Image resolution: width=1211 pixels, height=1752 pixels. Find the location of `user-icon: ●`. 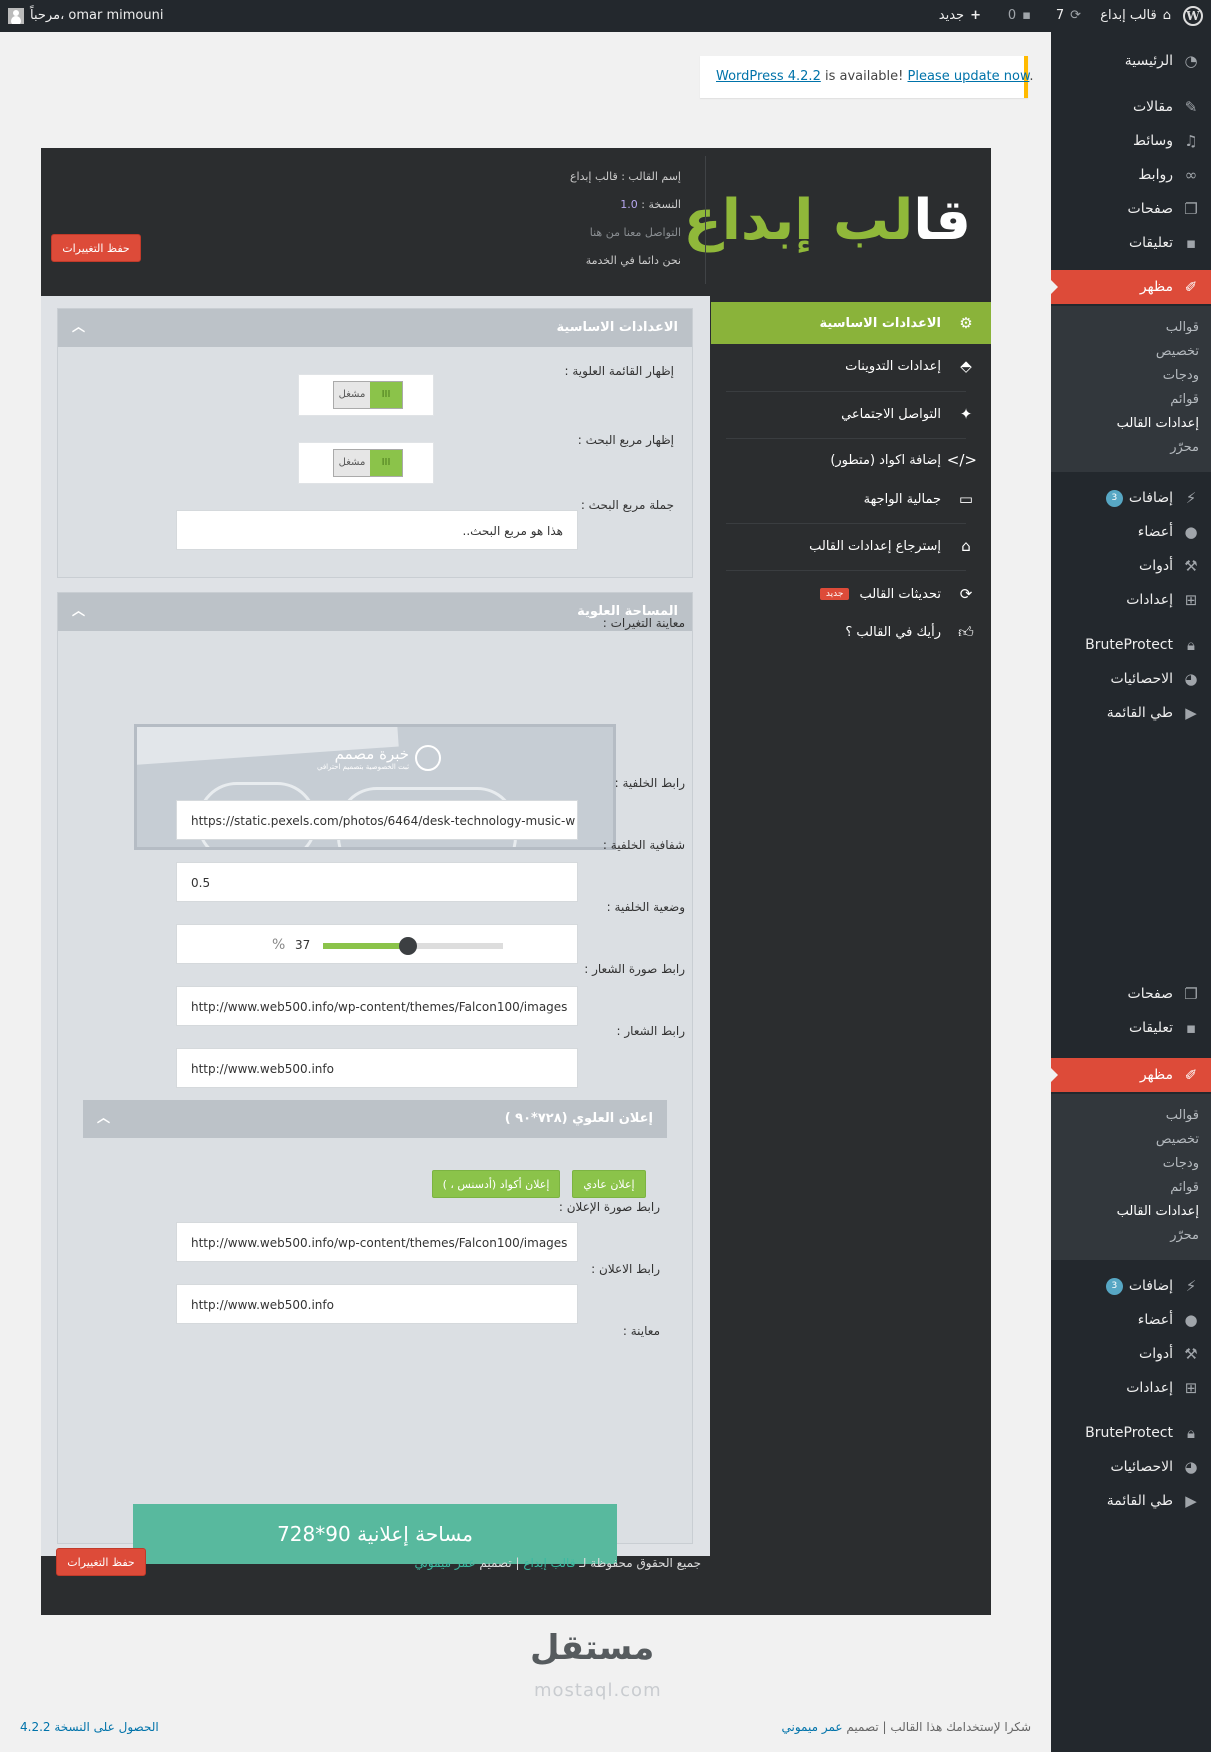

user-icon: ● is located at coordinates (1191, 1320).